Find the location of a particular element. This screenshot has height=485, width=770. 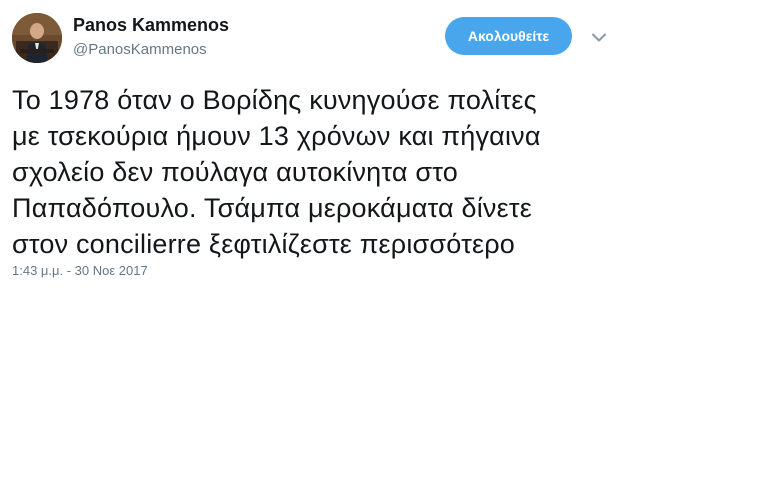

profile-photo-icon is located at coordinates (37, 38).